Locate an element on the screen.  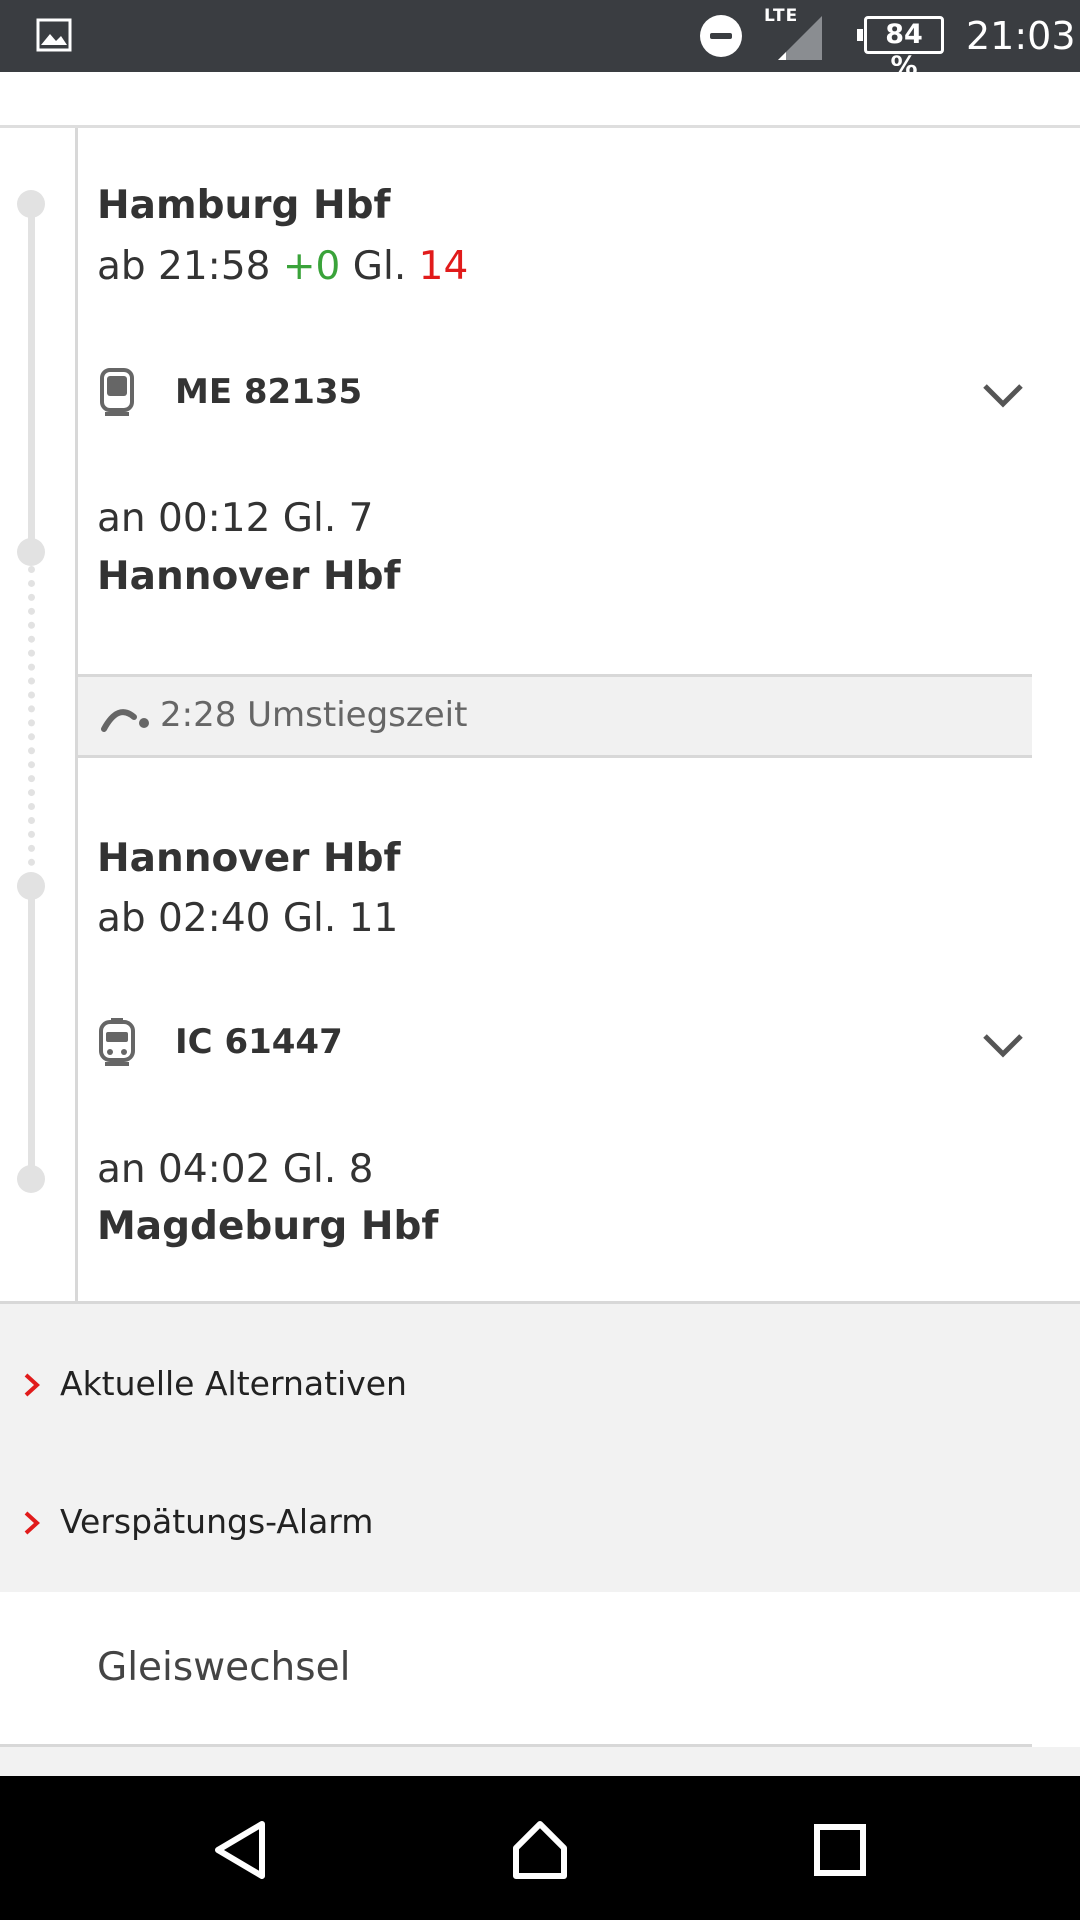
navigation-bar is located at coordinates (540, 1848).